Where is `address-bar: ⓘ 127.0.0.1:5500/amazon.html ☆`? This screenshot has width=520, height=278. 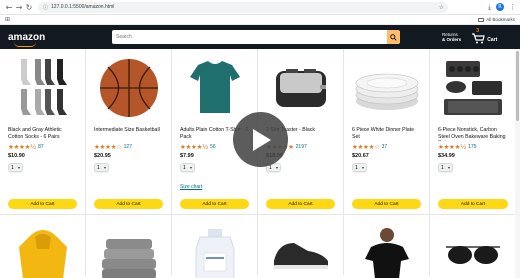
address-bar: ⓘ 127.0.0.1:5500/amazon.html ☆ is located at coordinates (243, 7).